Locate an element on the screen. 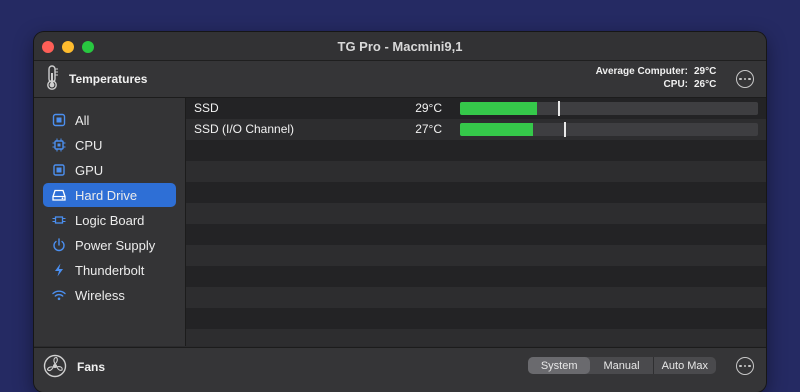  all-icon is located at coordinates (59, 120).